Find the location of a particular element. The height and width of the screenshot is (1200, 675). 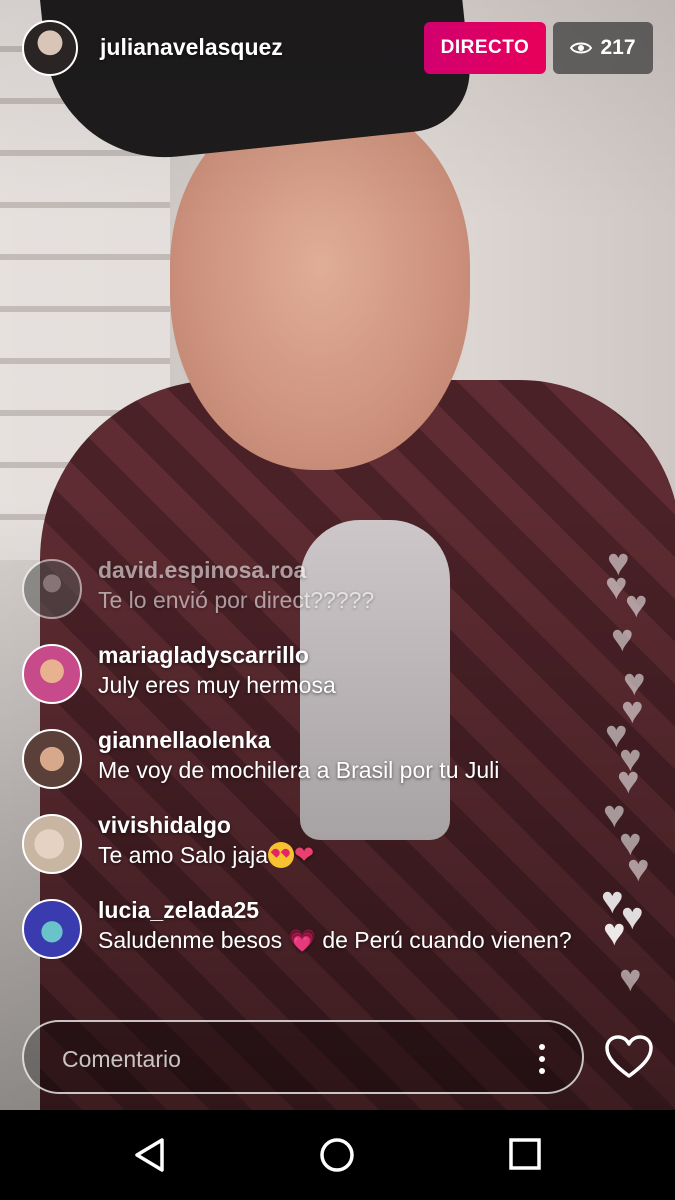

comment-item: vivishidalgo Te amo Salo jaja ❤ is located at coordinates (312, 842).